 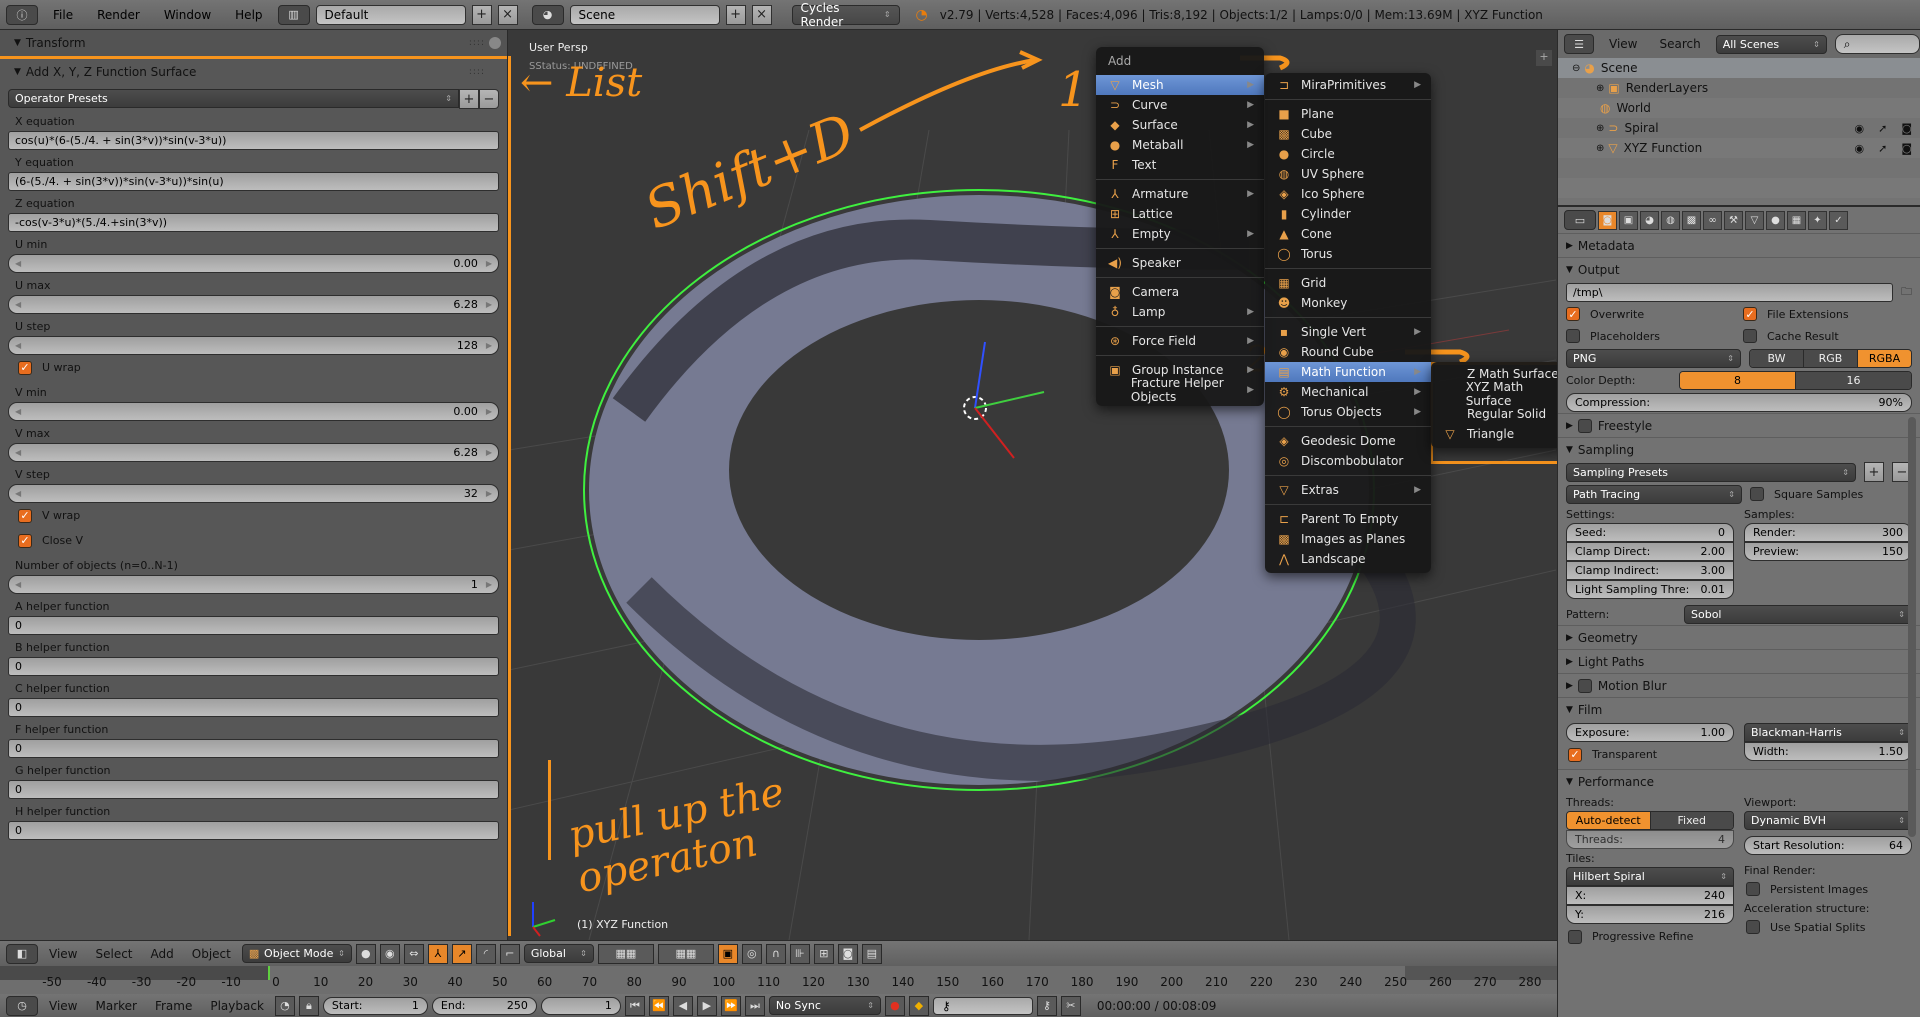 What do you see at coordinates (1739, 88) in the screenshot?
I see `outliner-row-renderlayers: ⊕ ▣ RenderLayers` at bounding box center [1739, 88].